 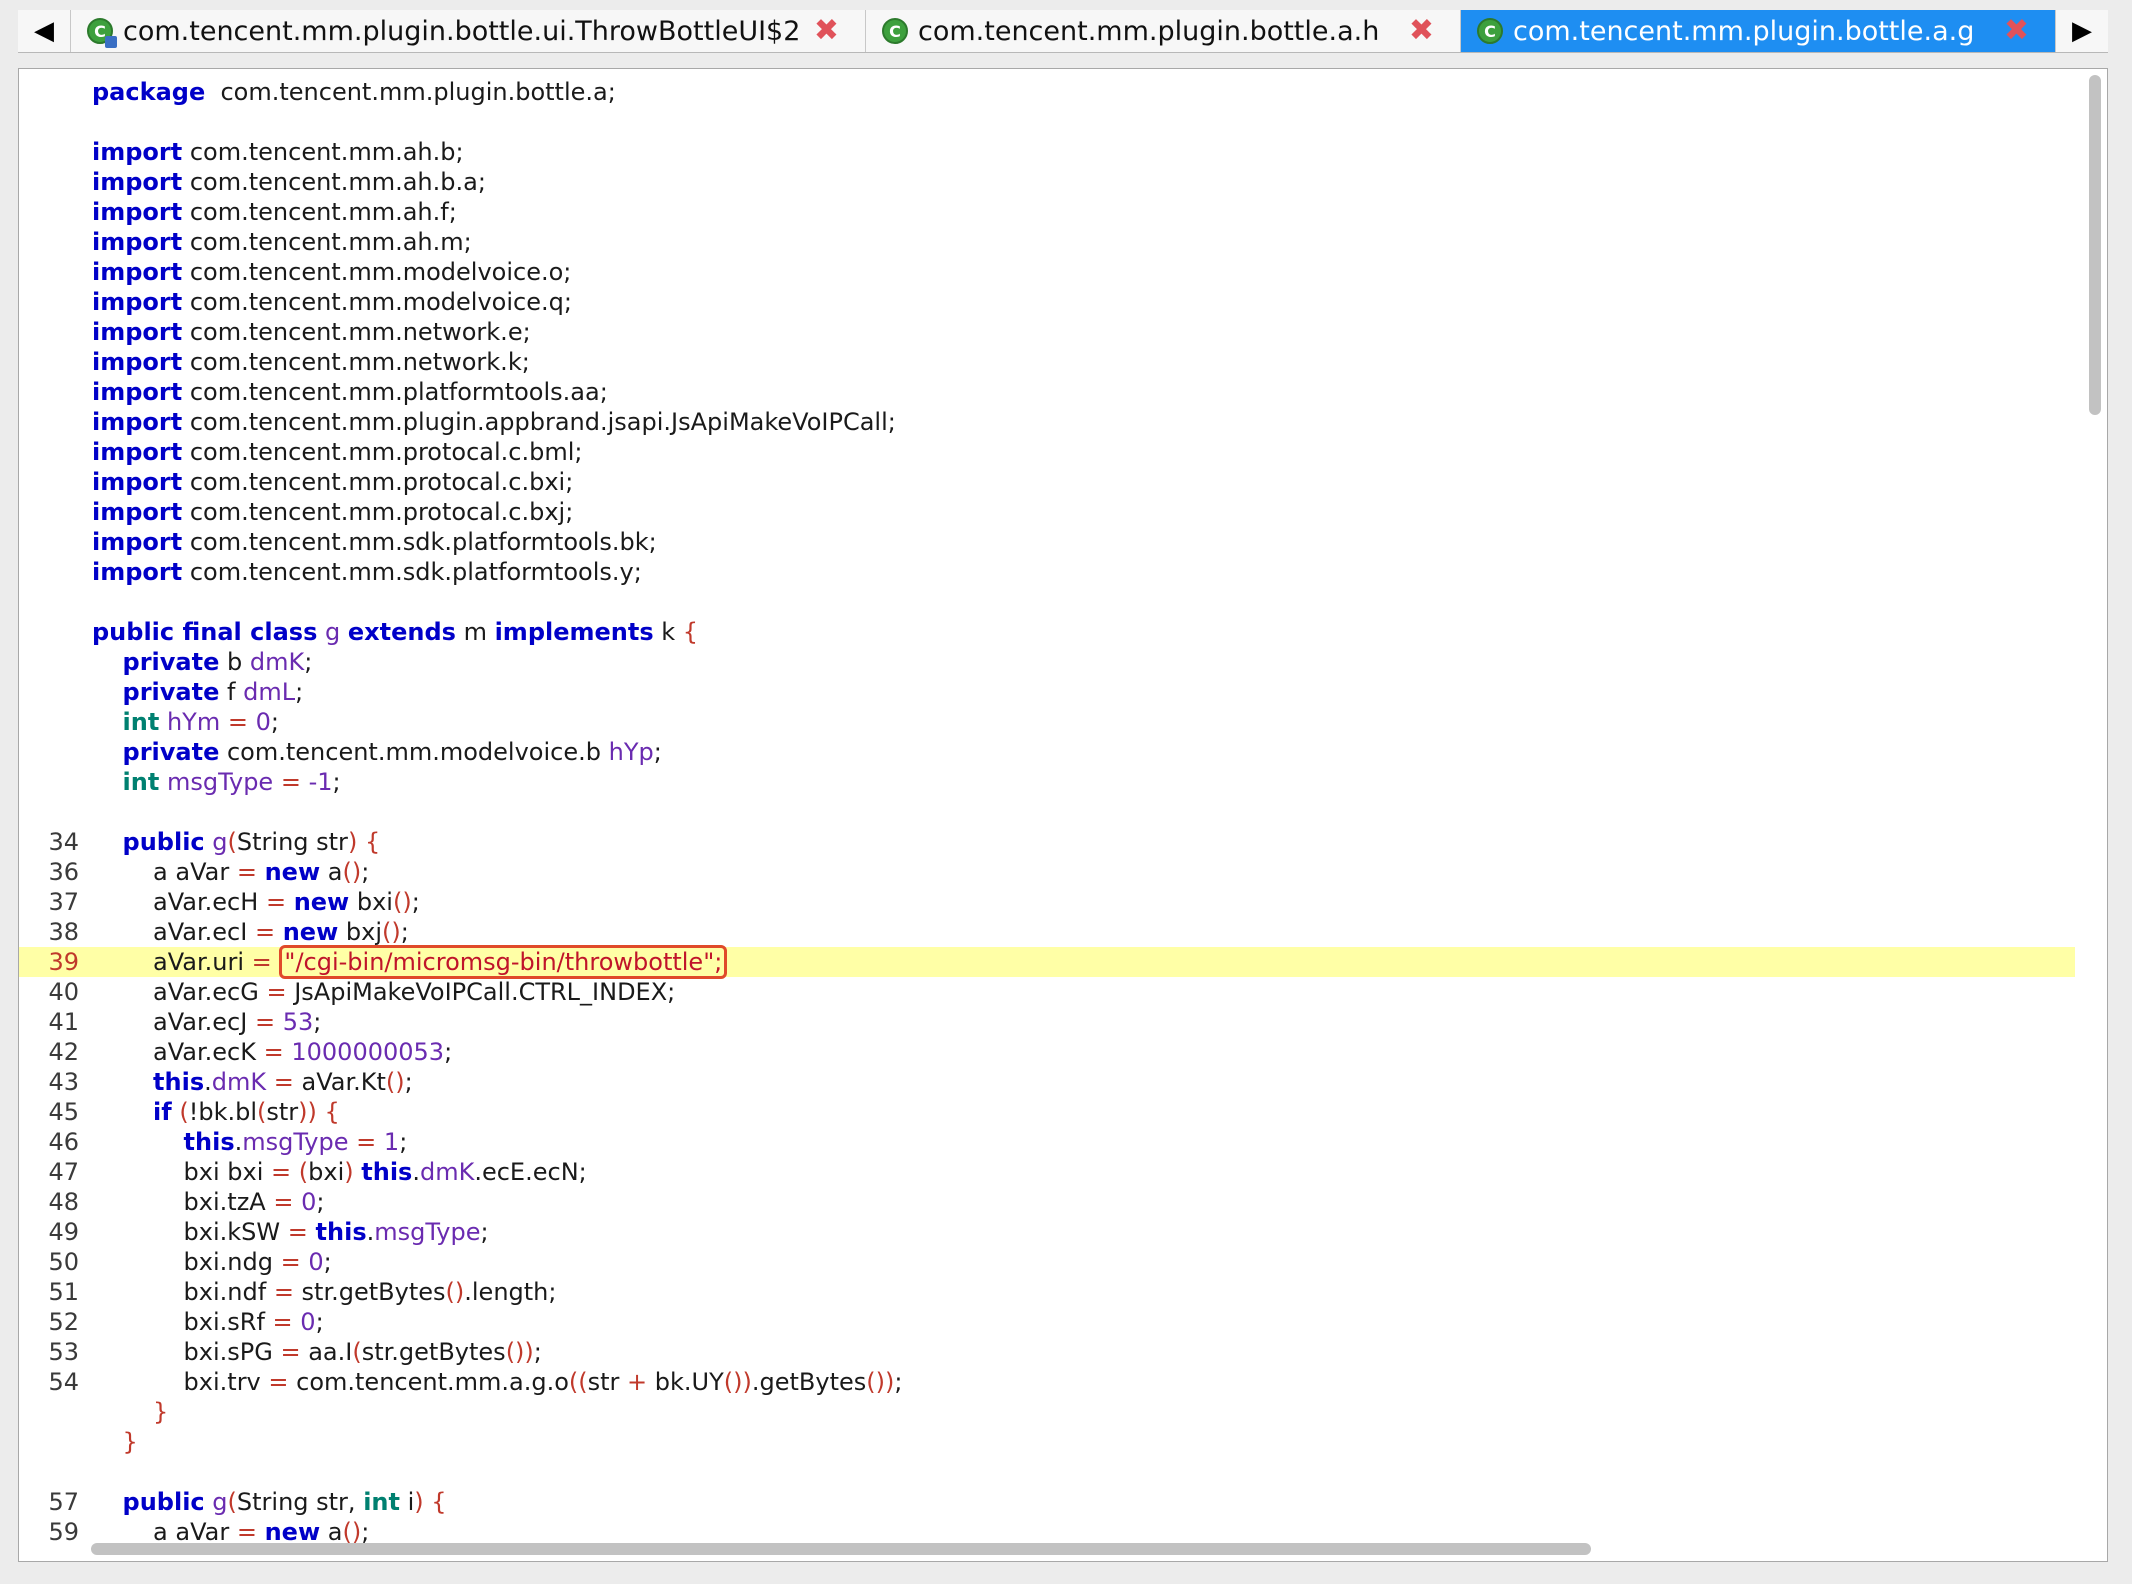 What do you see at coordinates (1047, 662) in the screenshot?
I see `code-line: private b dmK;` at bounding box center [1047, 662].